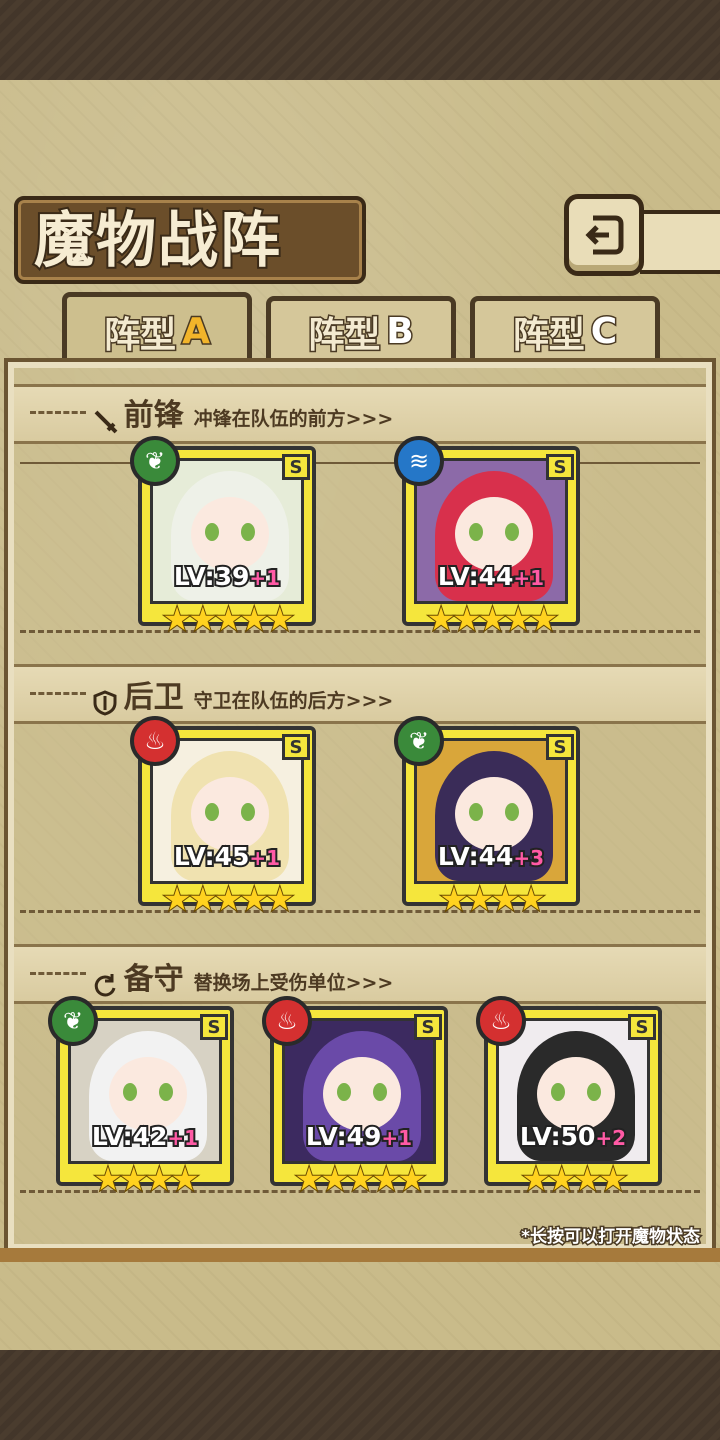  Describe the element at coordinates (211, 576) in the screenshot. I see `level-value: LV:39` at that location.